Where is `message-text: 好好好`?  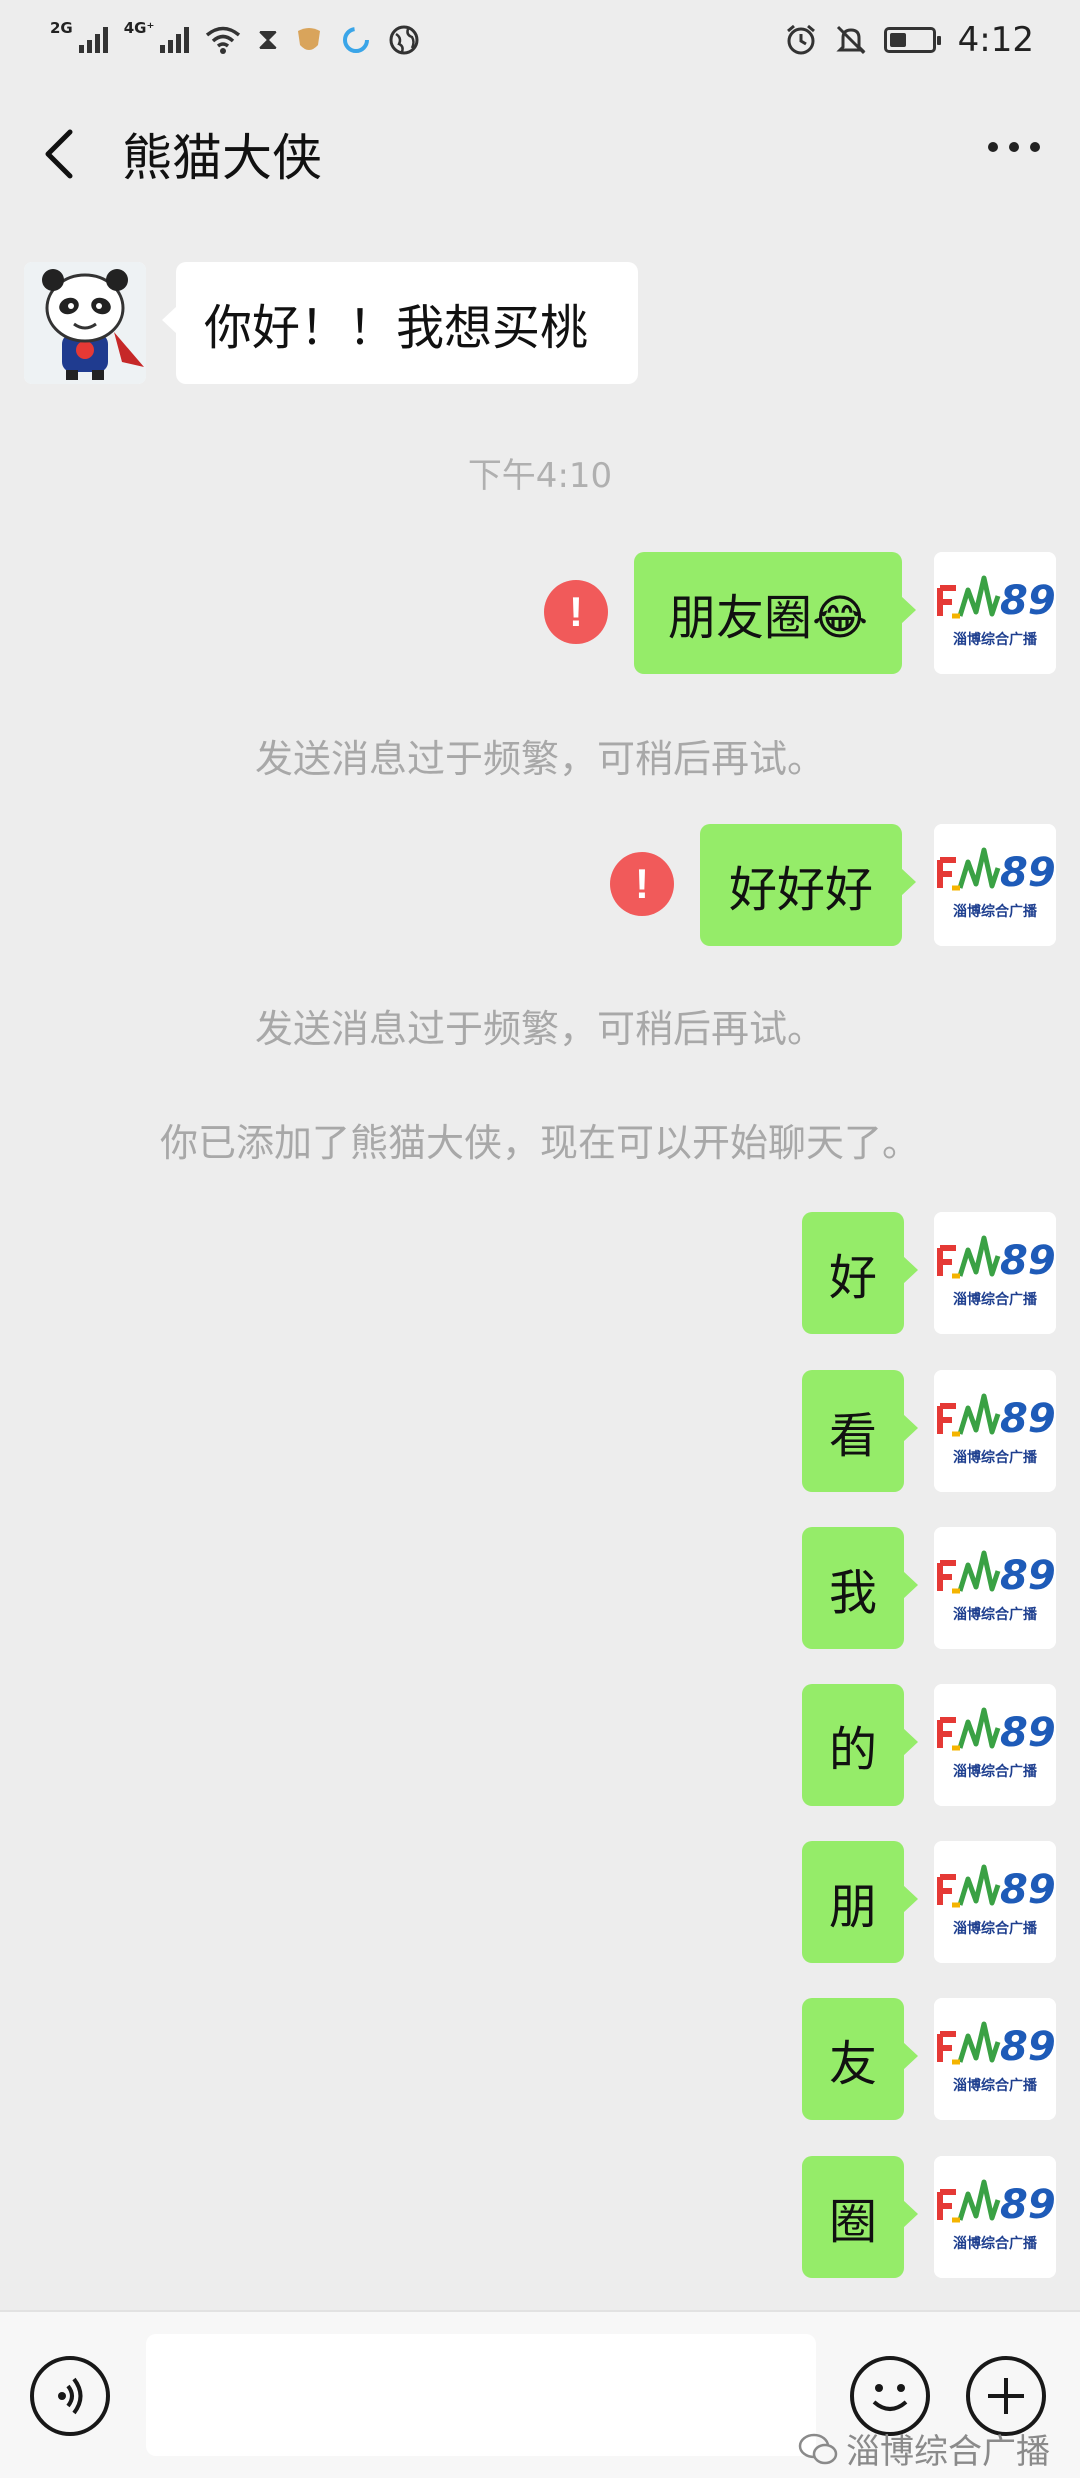 message-text: 好好好 is located at coordinates (800, 890).